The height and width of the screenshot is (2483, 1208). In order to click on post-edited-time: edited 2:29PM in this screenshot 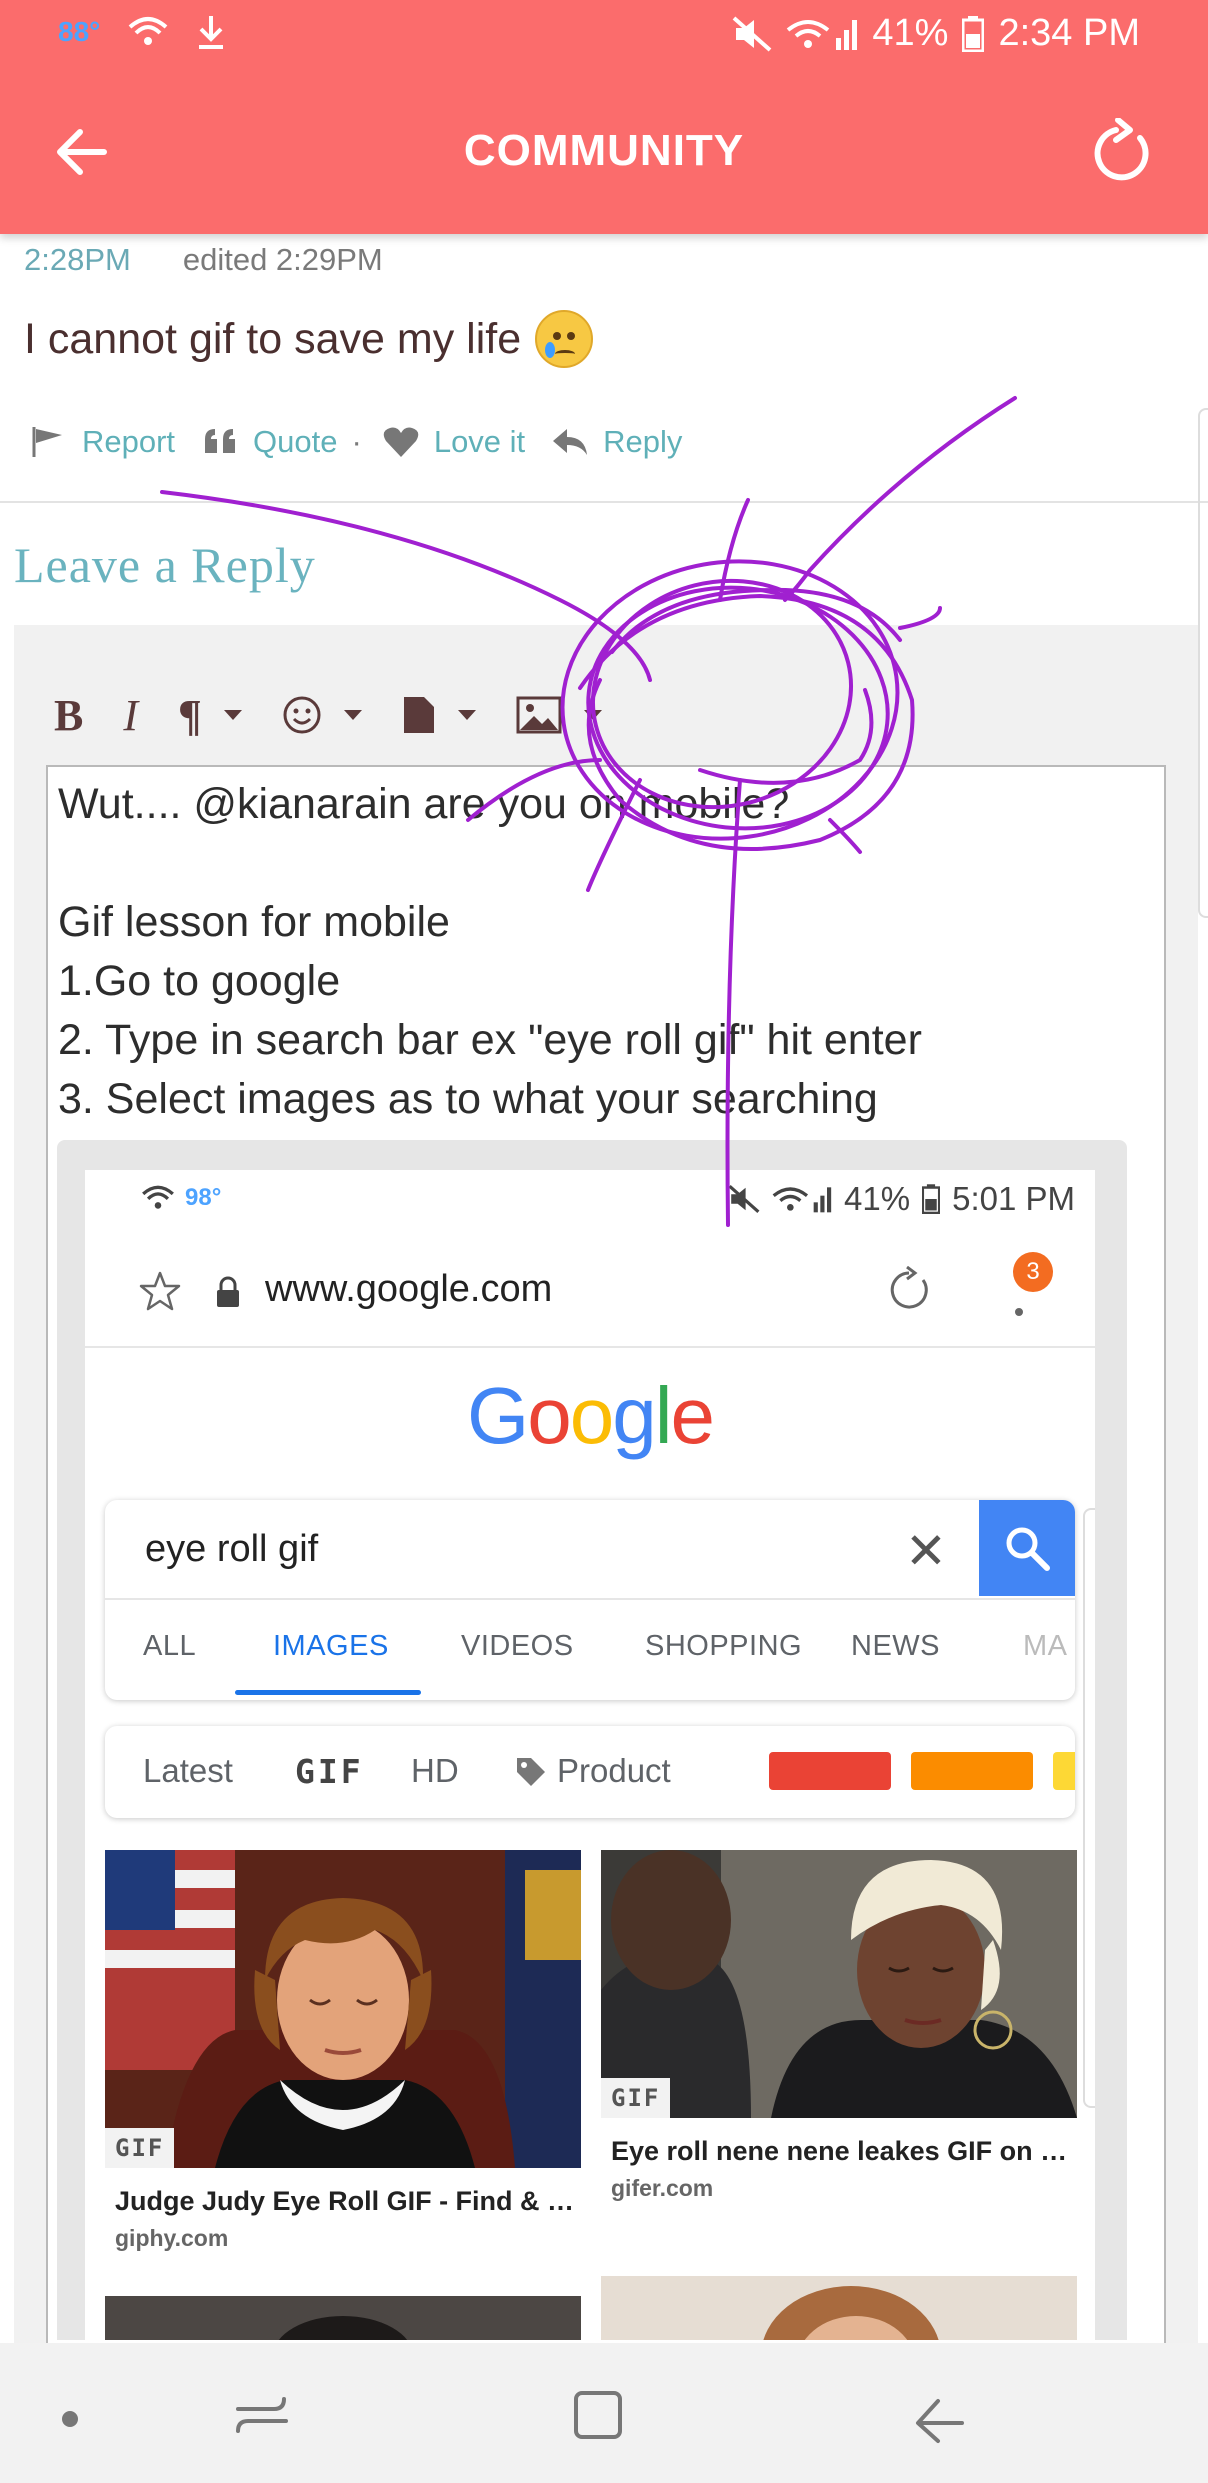, I will do `click(282, 259)`.